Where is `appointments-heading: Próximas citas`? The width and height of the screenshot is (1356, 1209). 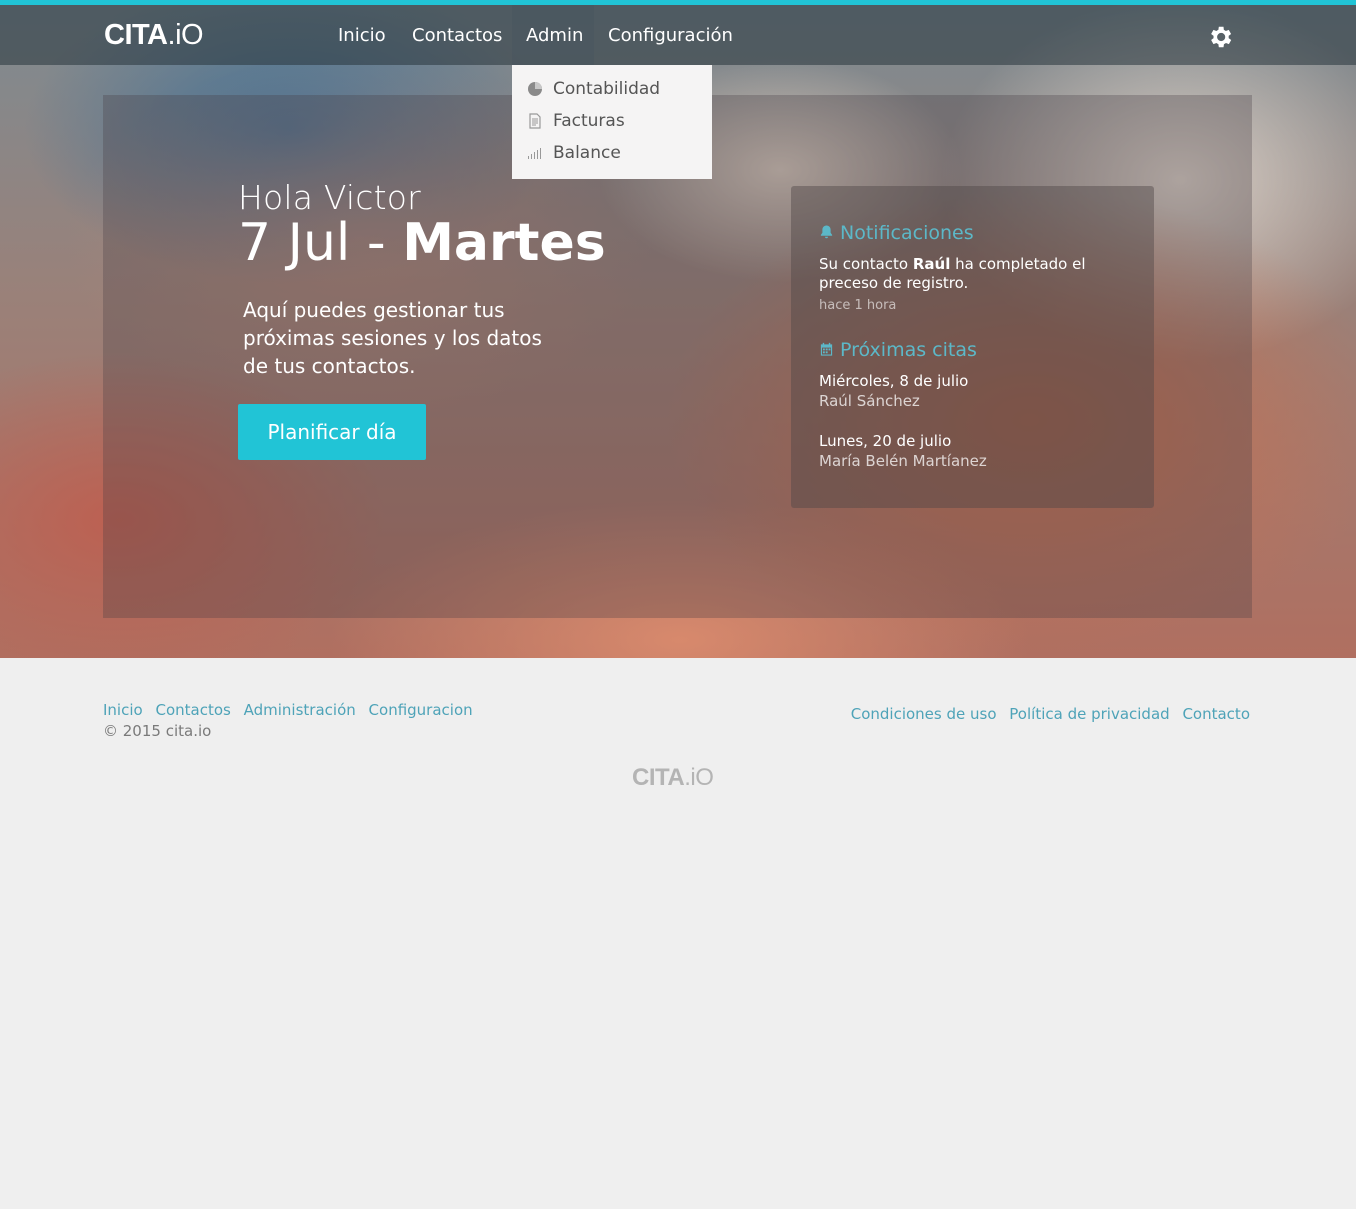
appointments-heading: Próximas citas is located at coordinates (898, 350).